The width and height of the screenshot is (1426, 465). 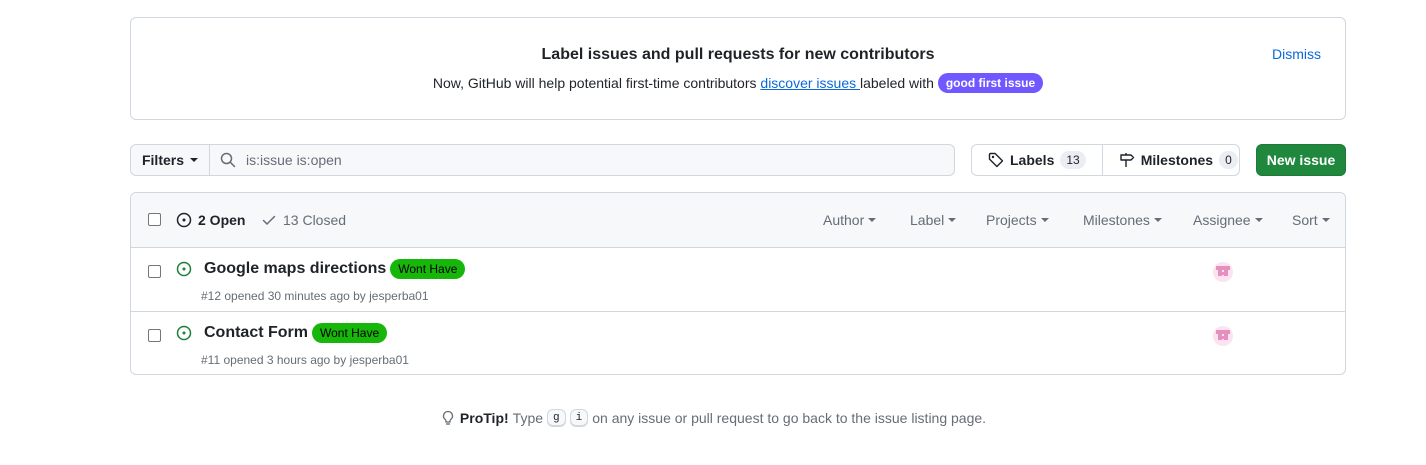 What do you see at coordinates (315, 220) in the screenshot?
I see `closed-count-label: 13 Closed` at bounding box center [315, 220].